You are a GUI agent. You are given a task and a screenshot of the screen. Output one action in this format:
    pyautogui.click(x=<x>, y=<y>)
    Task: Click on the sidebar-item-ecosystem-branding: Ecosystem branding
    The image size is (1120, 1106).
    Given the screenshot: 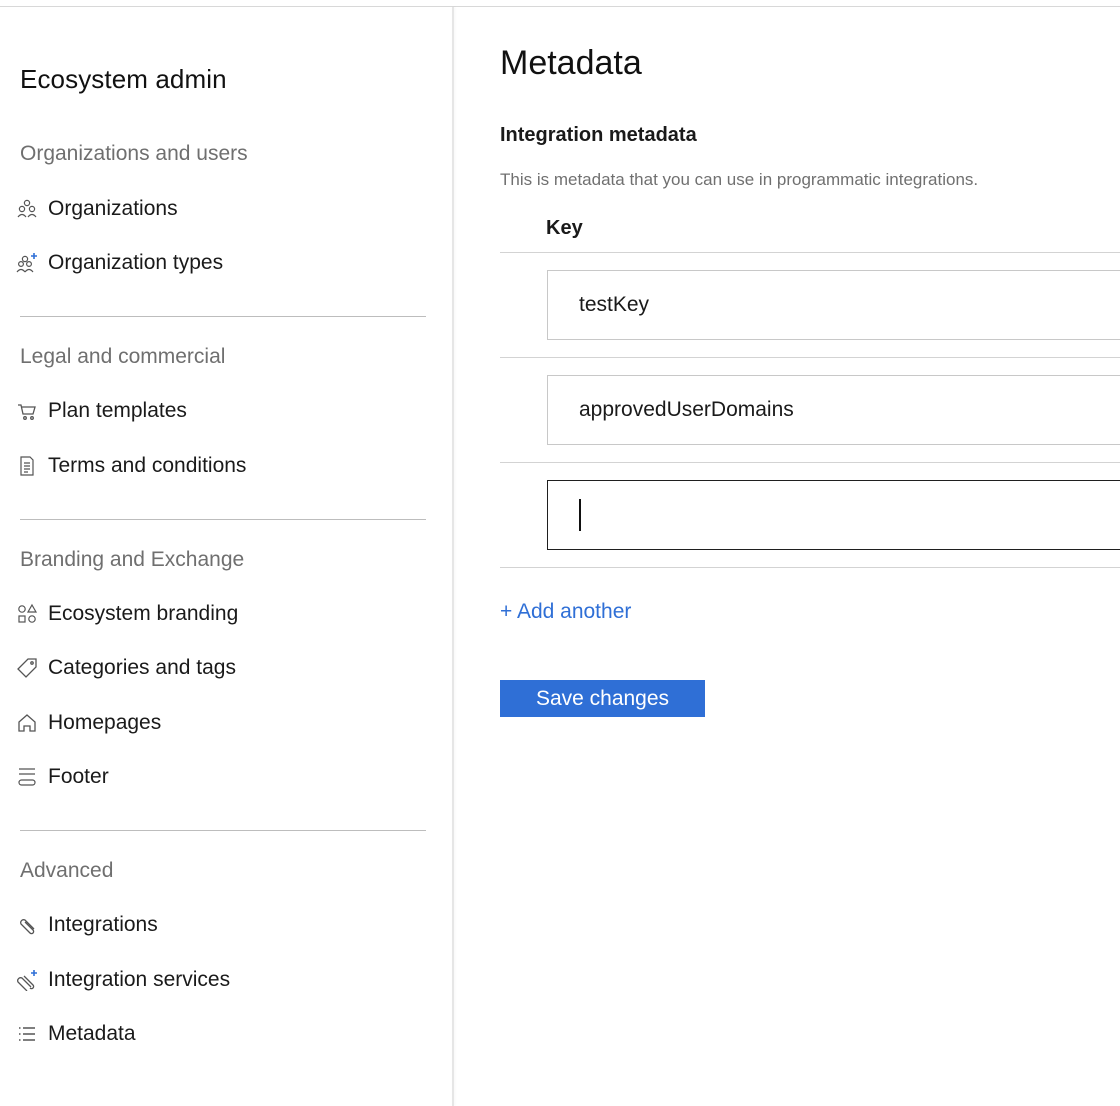 What is the action you would take?
    pyautogui.click(x=226, y=614)
    